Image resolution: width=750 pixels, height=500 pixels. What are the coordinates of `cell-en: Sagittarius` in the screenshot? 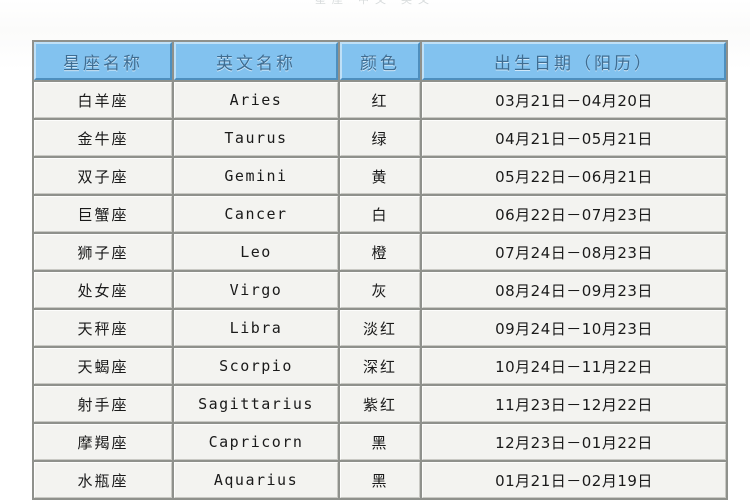 It's located at (256, 404).